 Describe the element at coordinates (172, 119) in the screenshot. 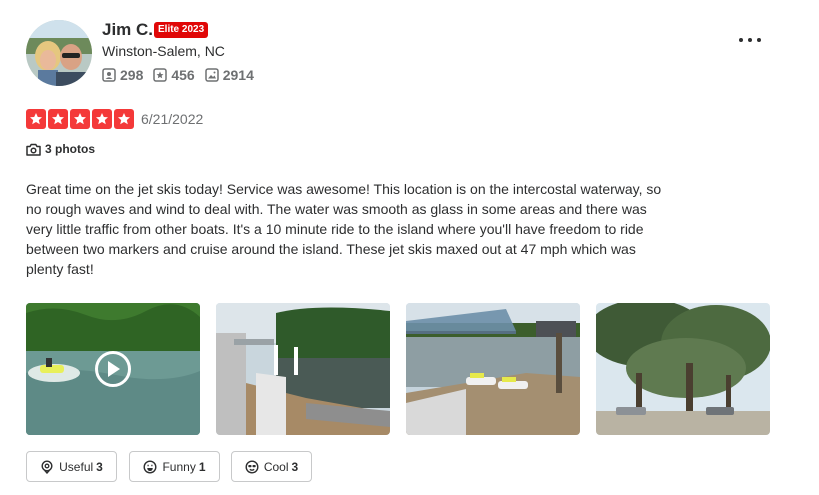

I see `review-date: 6/21/2022` at that location.